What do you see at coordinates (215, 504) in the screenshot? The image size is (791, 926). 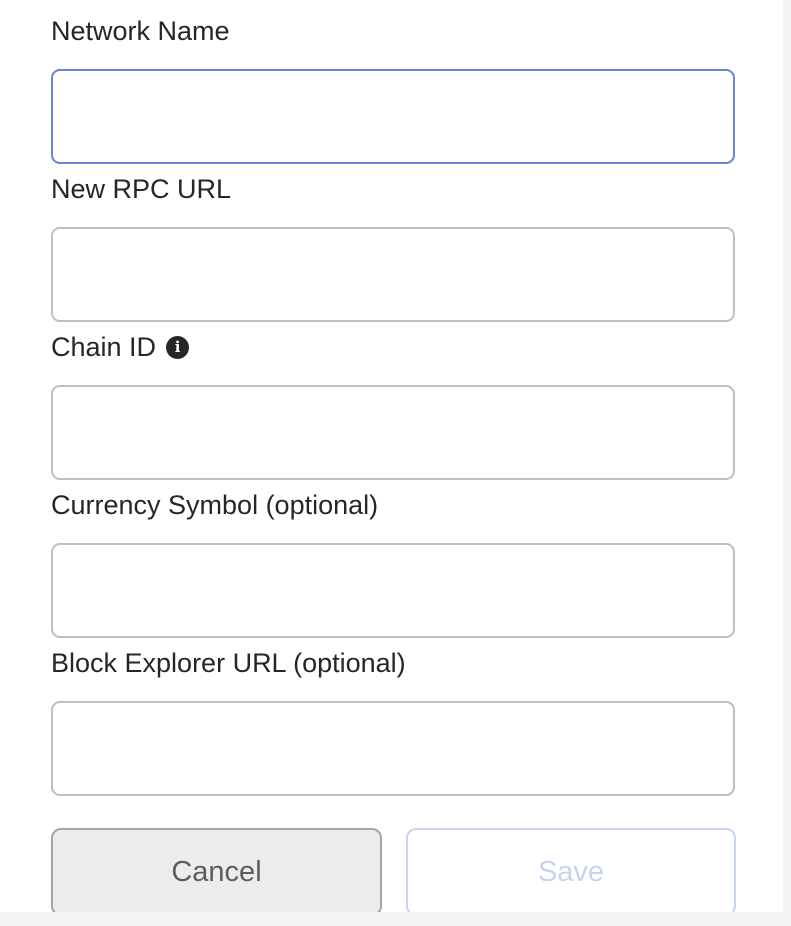 I see `currency-symbol-label: Currency Symbol (optional)` at bounding box center [215, 504].